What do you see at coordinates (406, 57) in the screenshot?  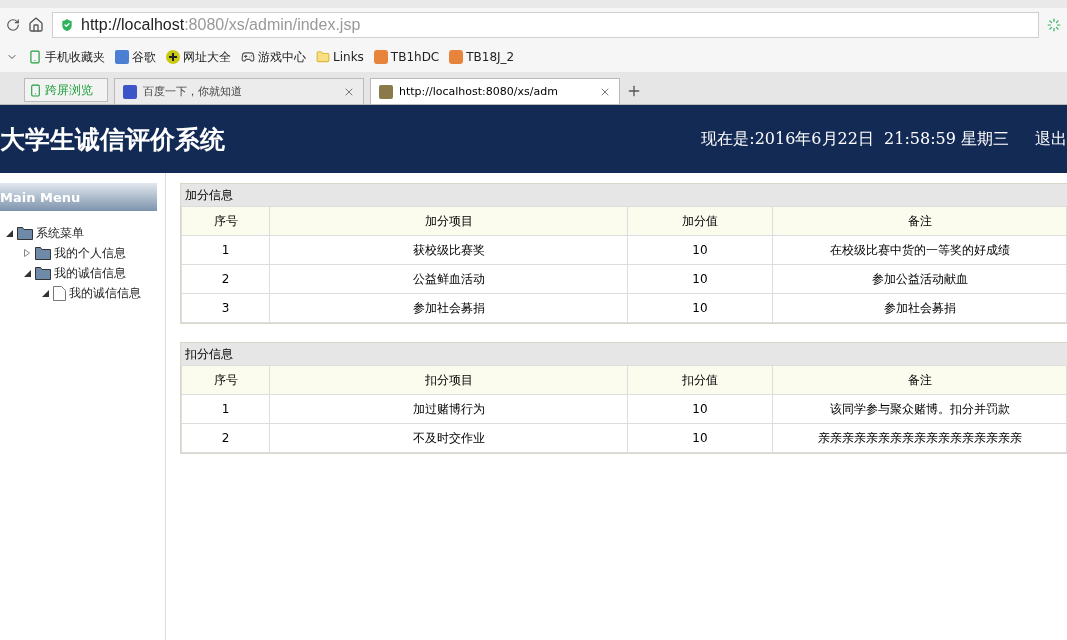 I see `bookmark-link: TB1hDC` at bounding box center [406, 57].